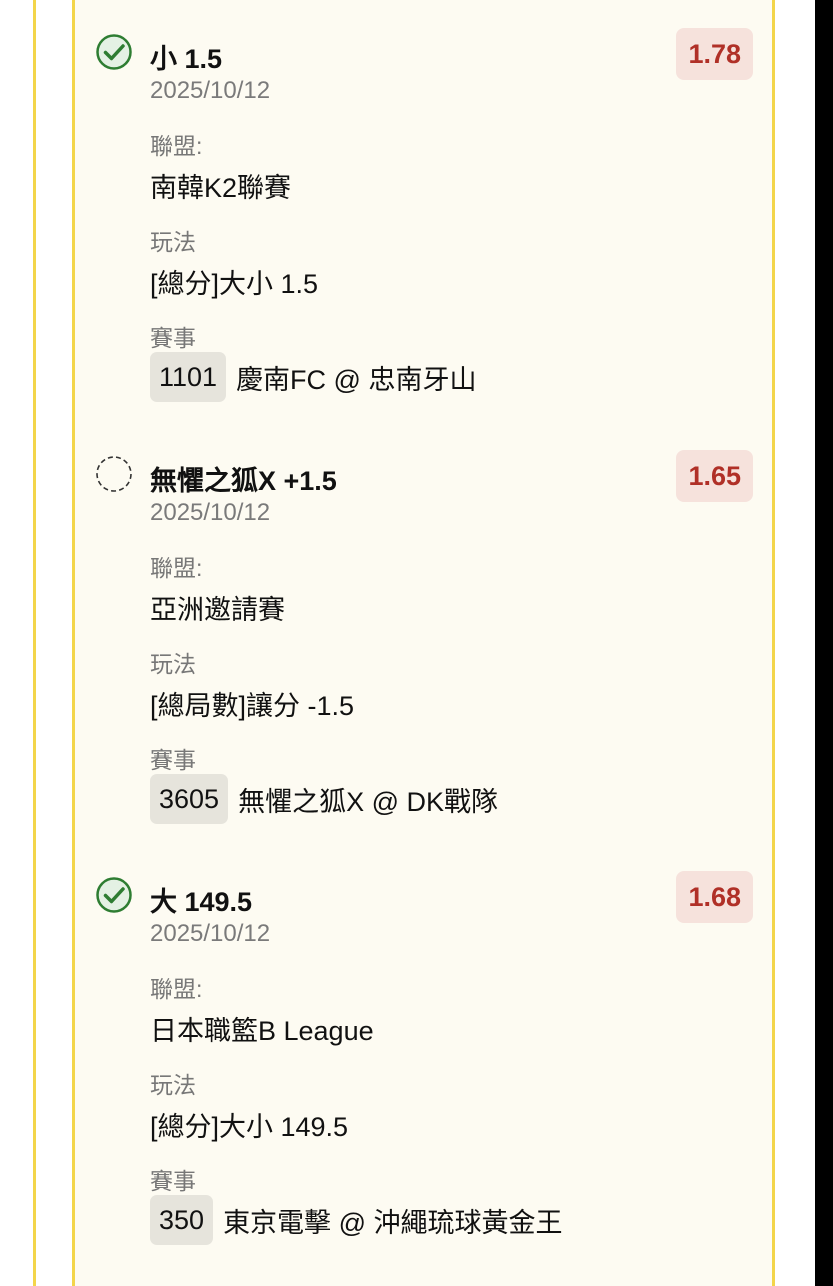  Describe the element at coordinates (243, 481) in the screenshot. I see `bet-selection: 無懼之狐X +1.5` at that location.